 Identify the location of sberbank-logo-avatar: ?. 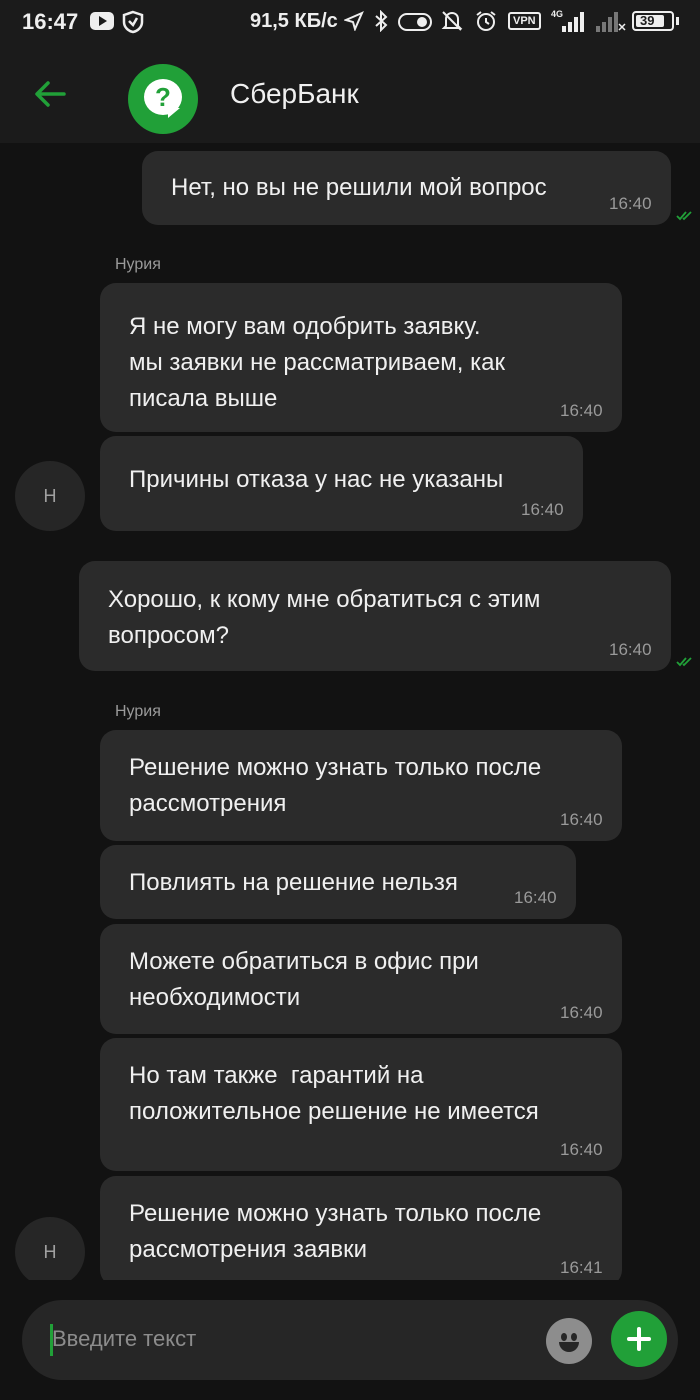
(163, 99).